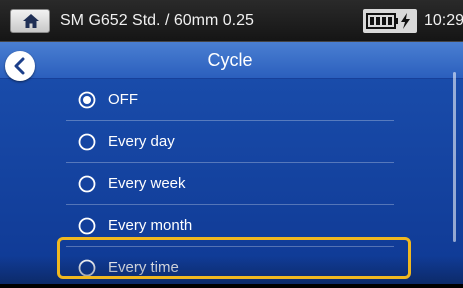  I want to click on battery-charging-icon, so click(388, 21).